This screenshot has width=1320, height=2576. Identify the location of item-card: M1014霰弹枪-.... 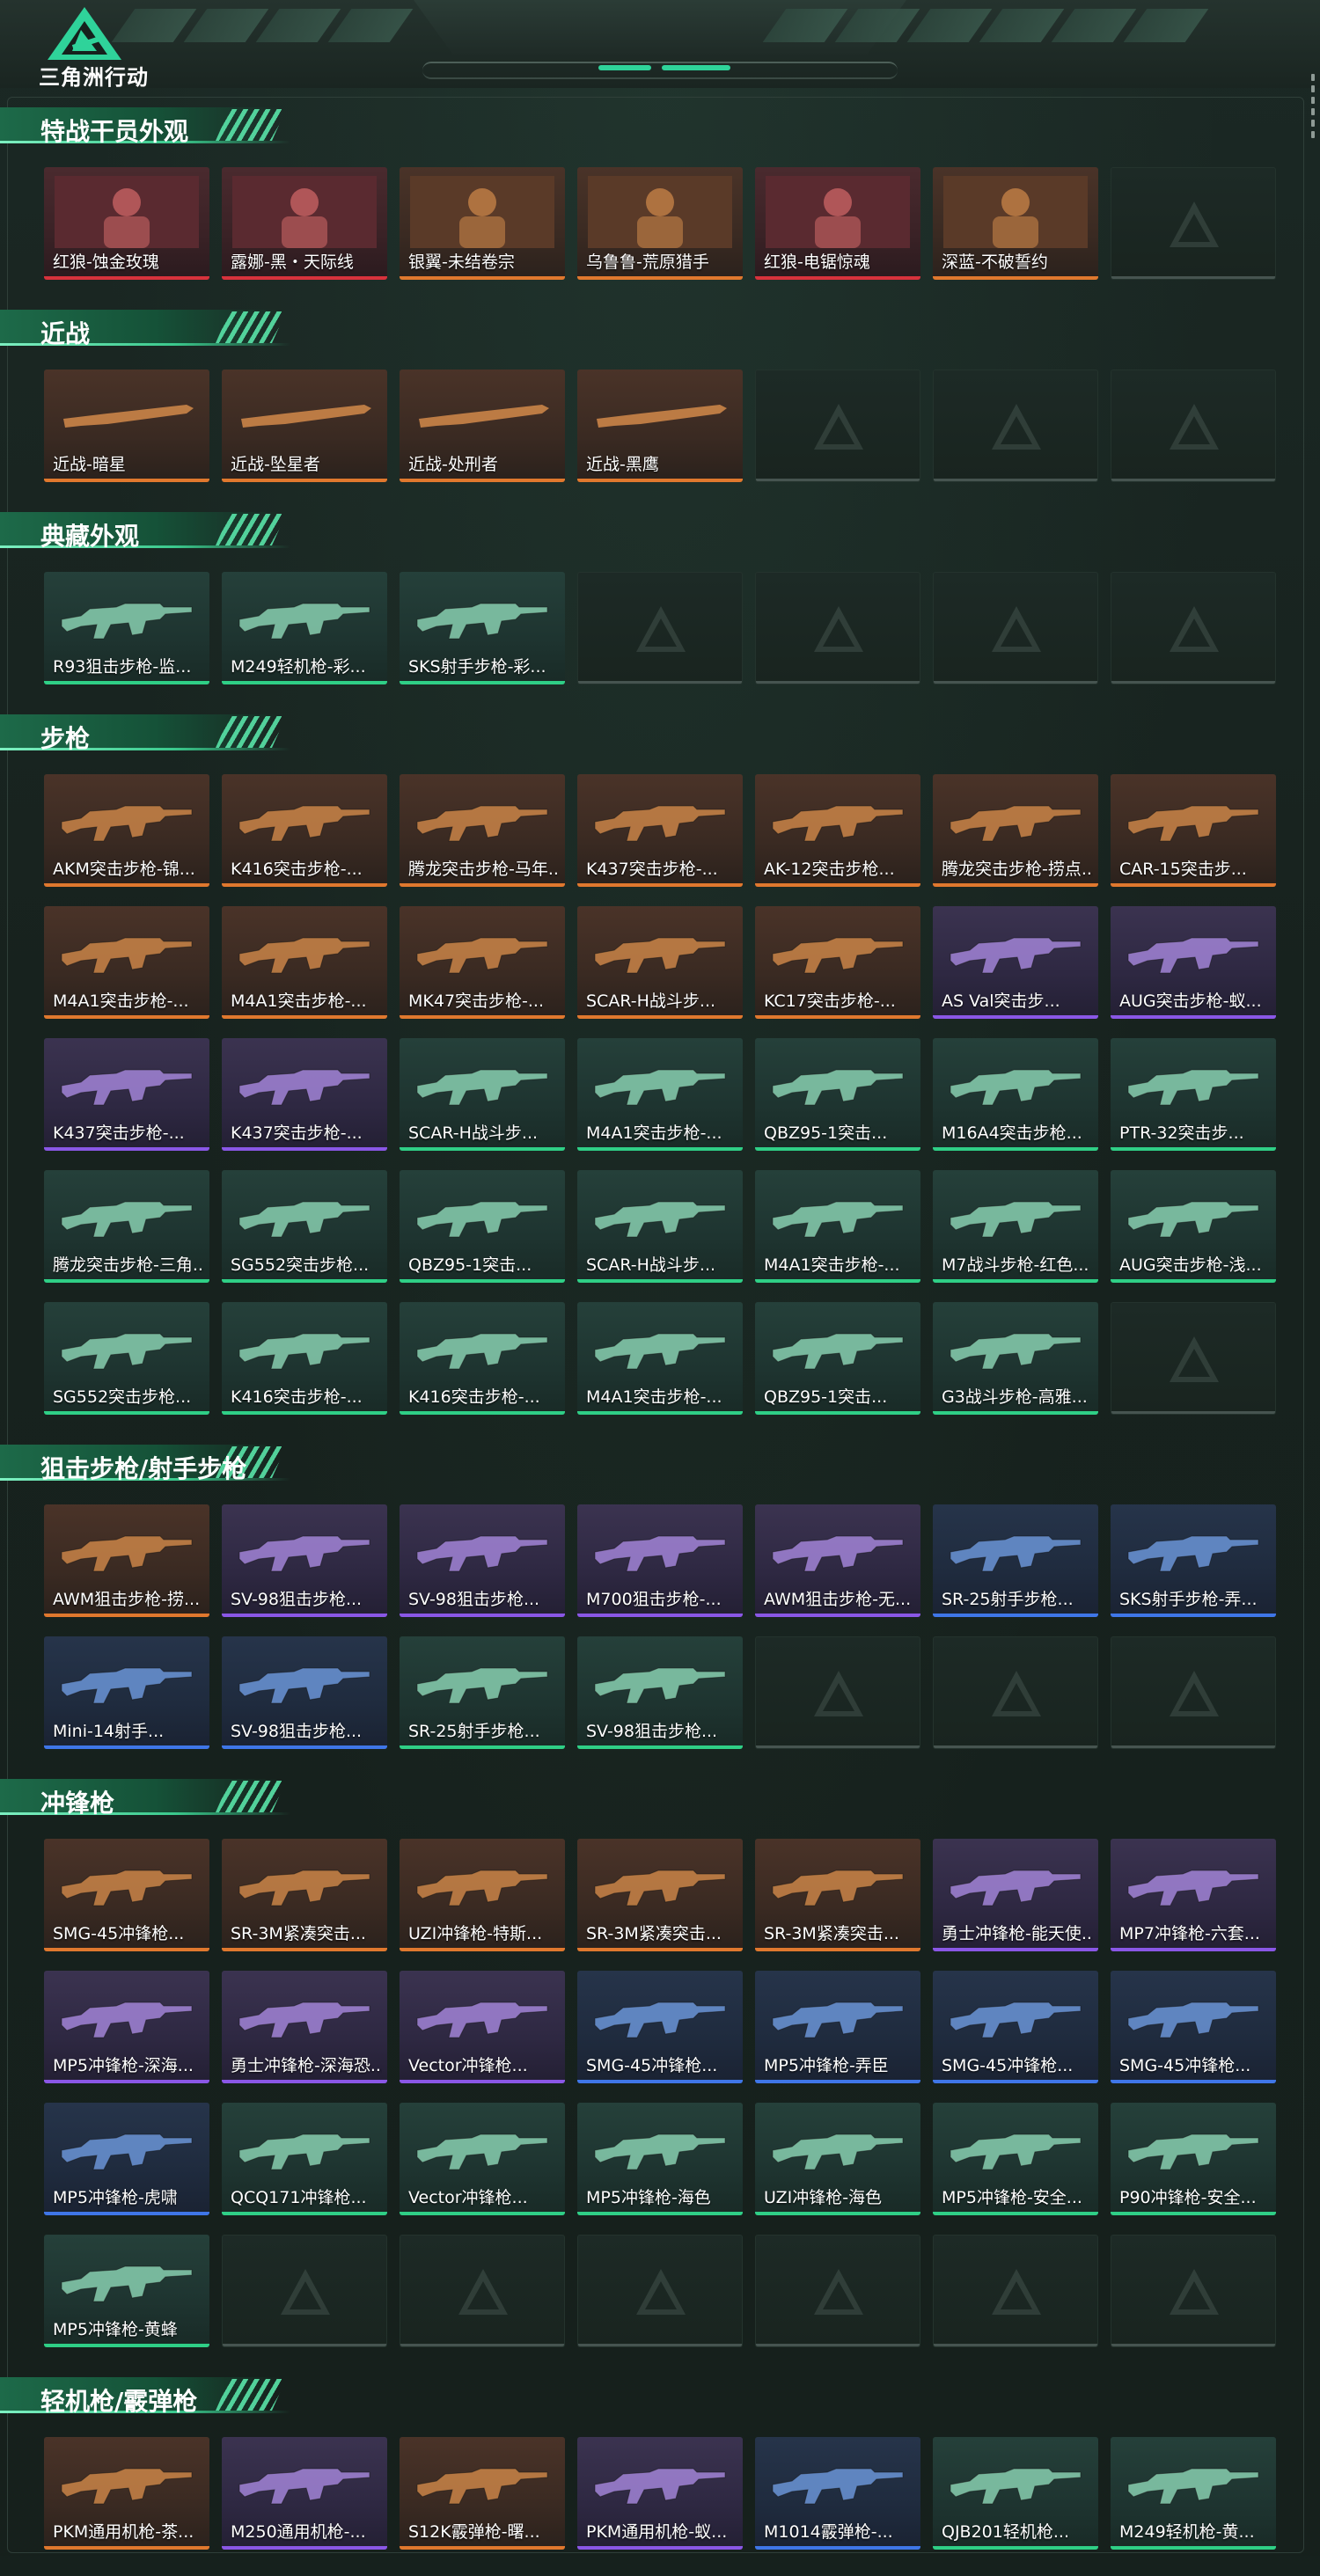
(837, 2493).